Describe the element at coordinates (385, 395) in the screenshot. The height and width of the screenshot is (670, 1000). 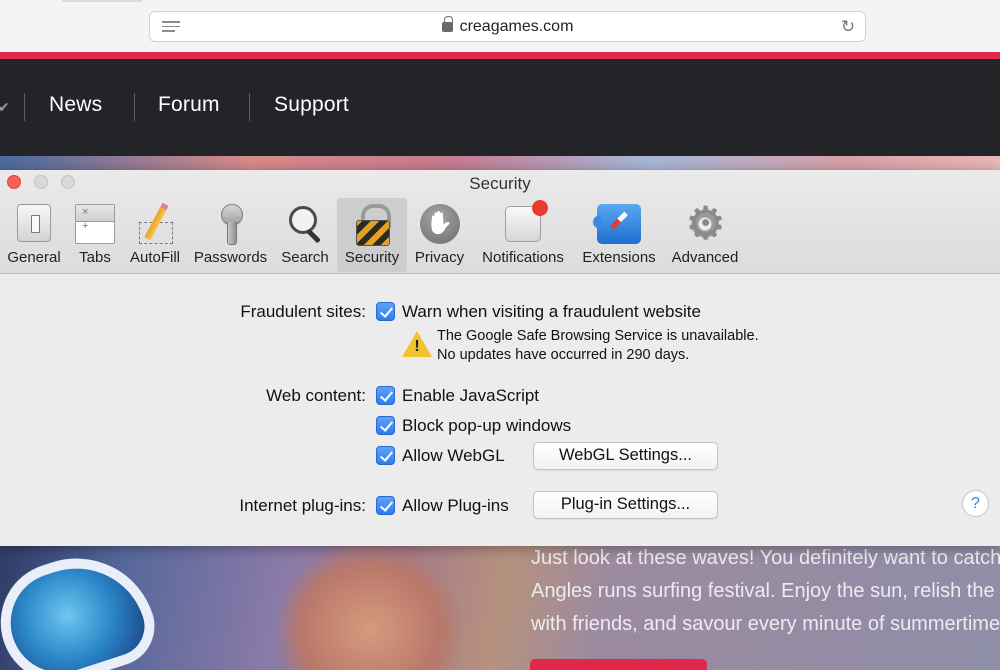
I see `enable-javascript-checkbox` at that location.